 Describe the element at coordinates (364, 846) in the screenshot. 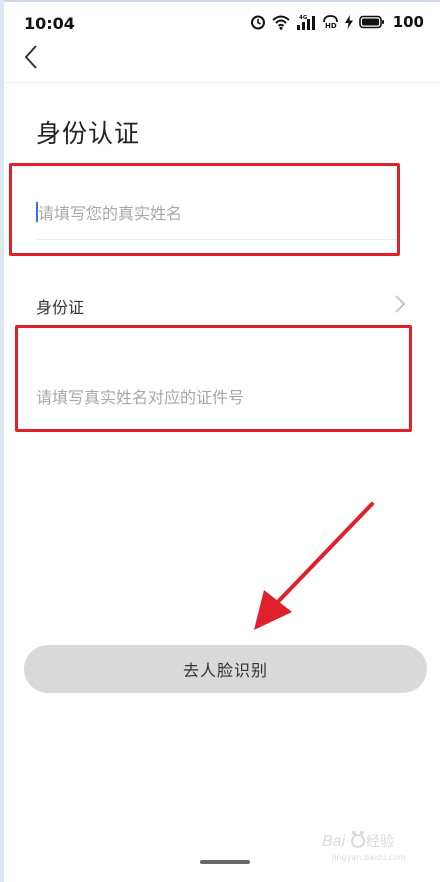

I see `baidu-watermark-logo: Bai 经验 jingyan.baidu.com` at that location.